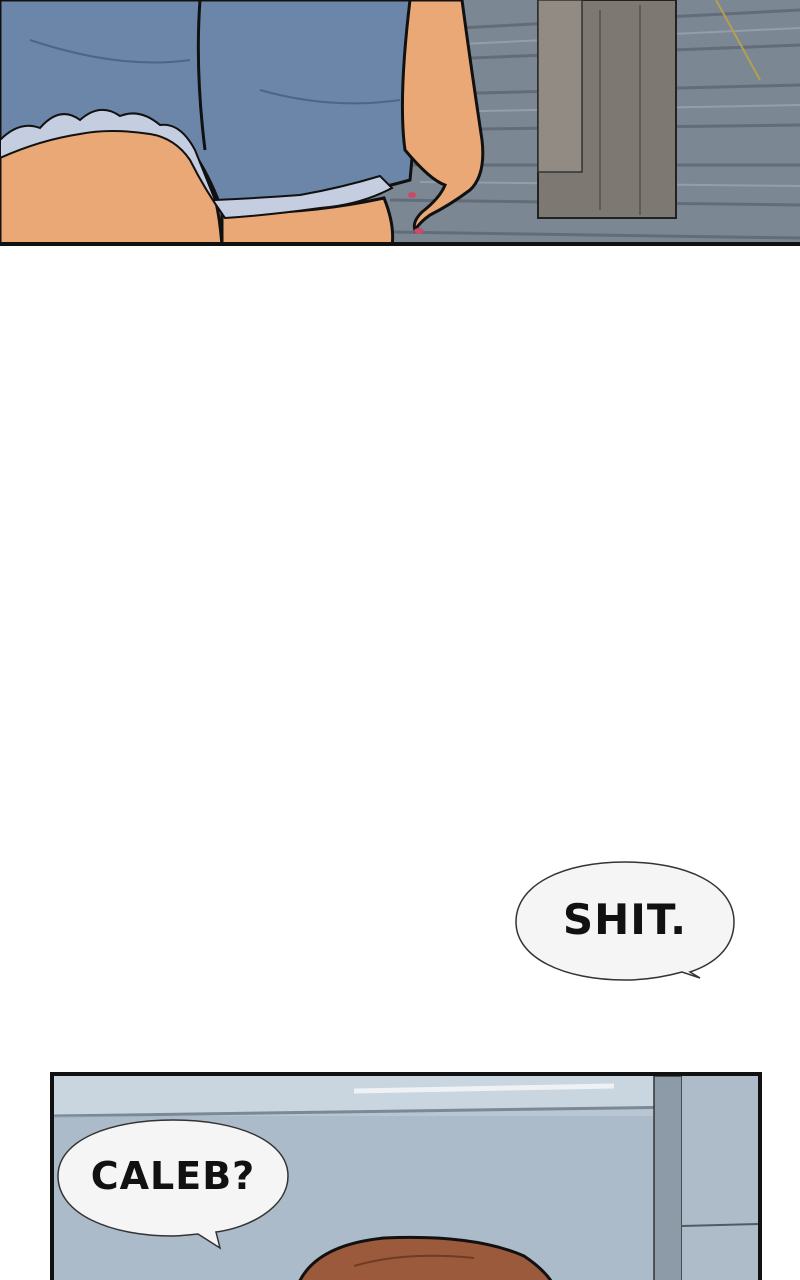 The image size is (800, 1280). What do you see at coordinates (668, 1178) in the screenshot?
I see `door-frame` at bounding box center [668, 1178].